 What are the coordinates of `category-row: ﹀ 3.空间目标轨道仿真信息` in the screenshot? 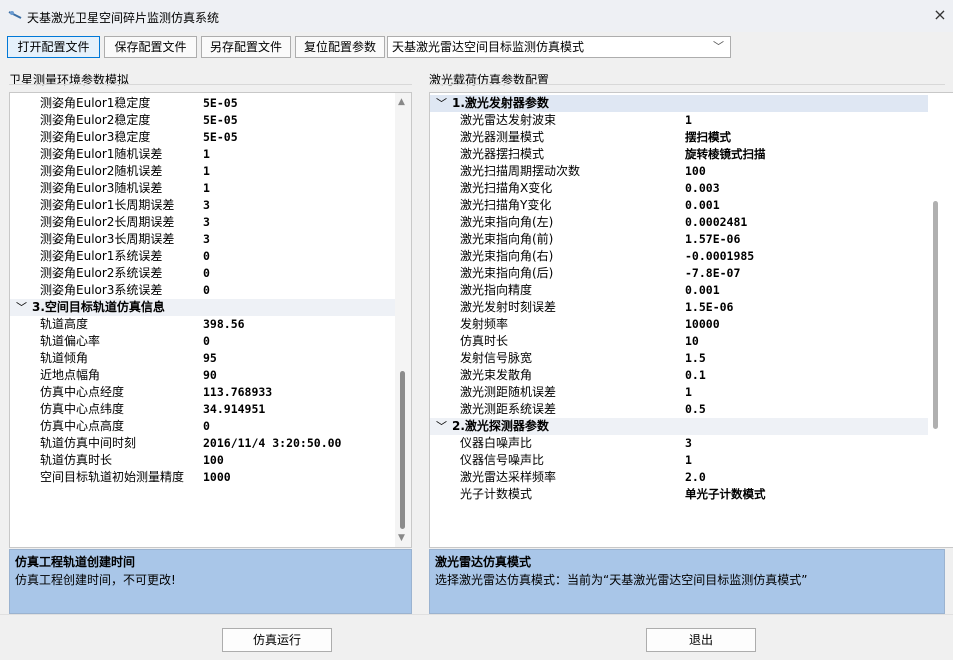 It's located at (202, 307).